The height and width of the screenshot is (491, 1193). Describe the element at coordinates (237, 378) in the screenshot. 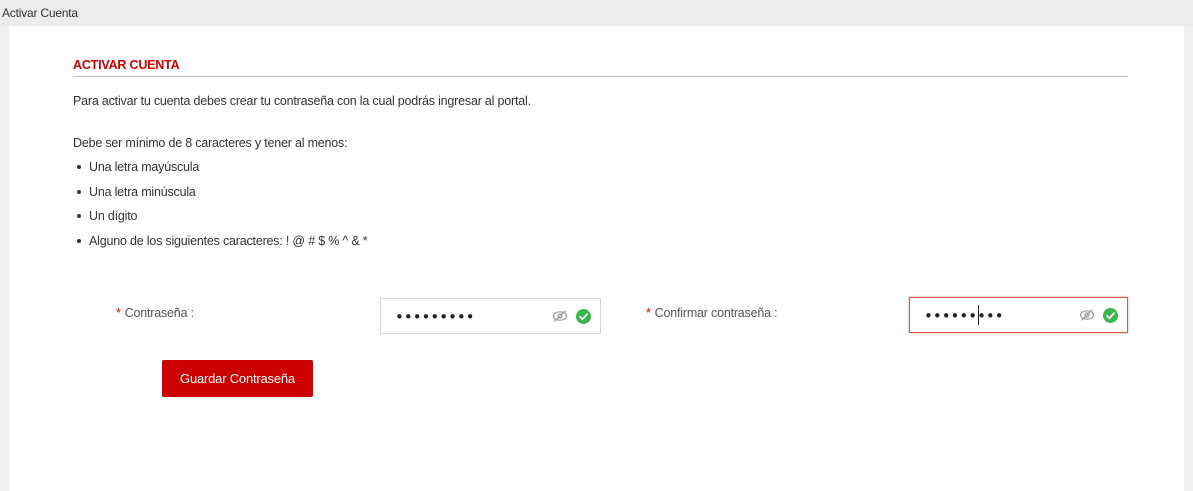

I see `save-password-button: Guardar Contraseña` at that location.